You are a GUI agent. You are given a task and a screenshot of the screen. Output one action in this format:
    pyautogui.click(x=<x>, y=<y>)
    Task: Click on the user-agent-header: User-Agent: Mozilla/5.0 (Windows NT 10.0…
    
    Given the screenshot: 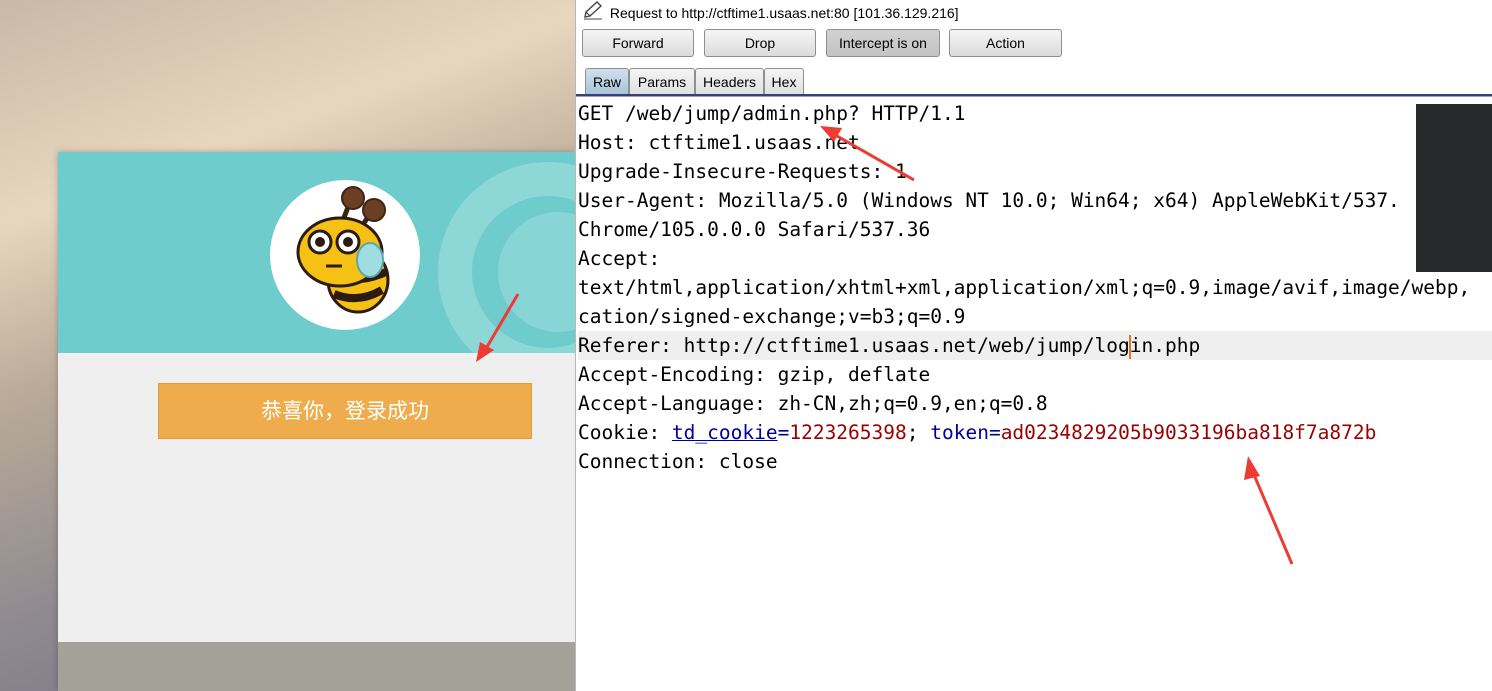 What is the action you would take?
    pyautogui.click(x=989, y=200)
    